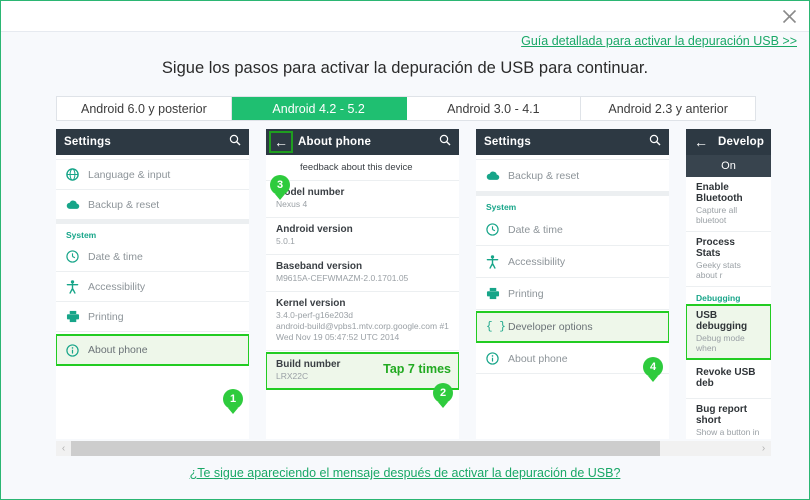 Image resolution: width=810 pixels, height=500 pixels. Describe the element at coordinates (572, 359) in the screenshot. I see `list-item: About phone` at that location.